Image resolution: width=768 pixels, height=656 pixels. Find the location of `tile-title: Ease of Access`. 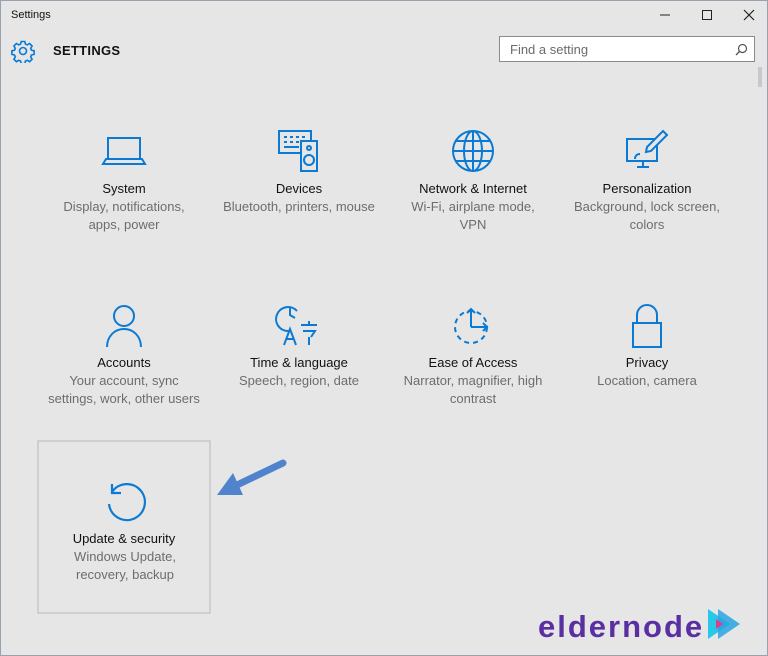

tile-title: Ease of Access is located at coordinates (473, 362).